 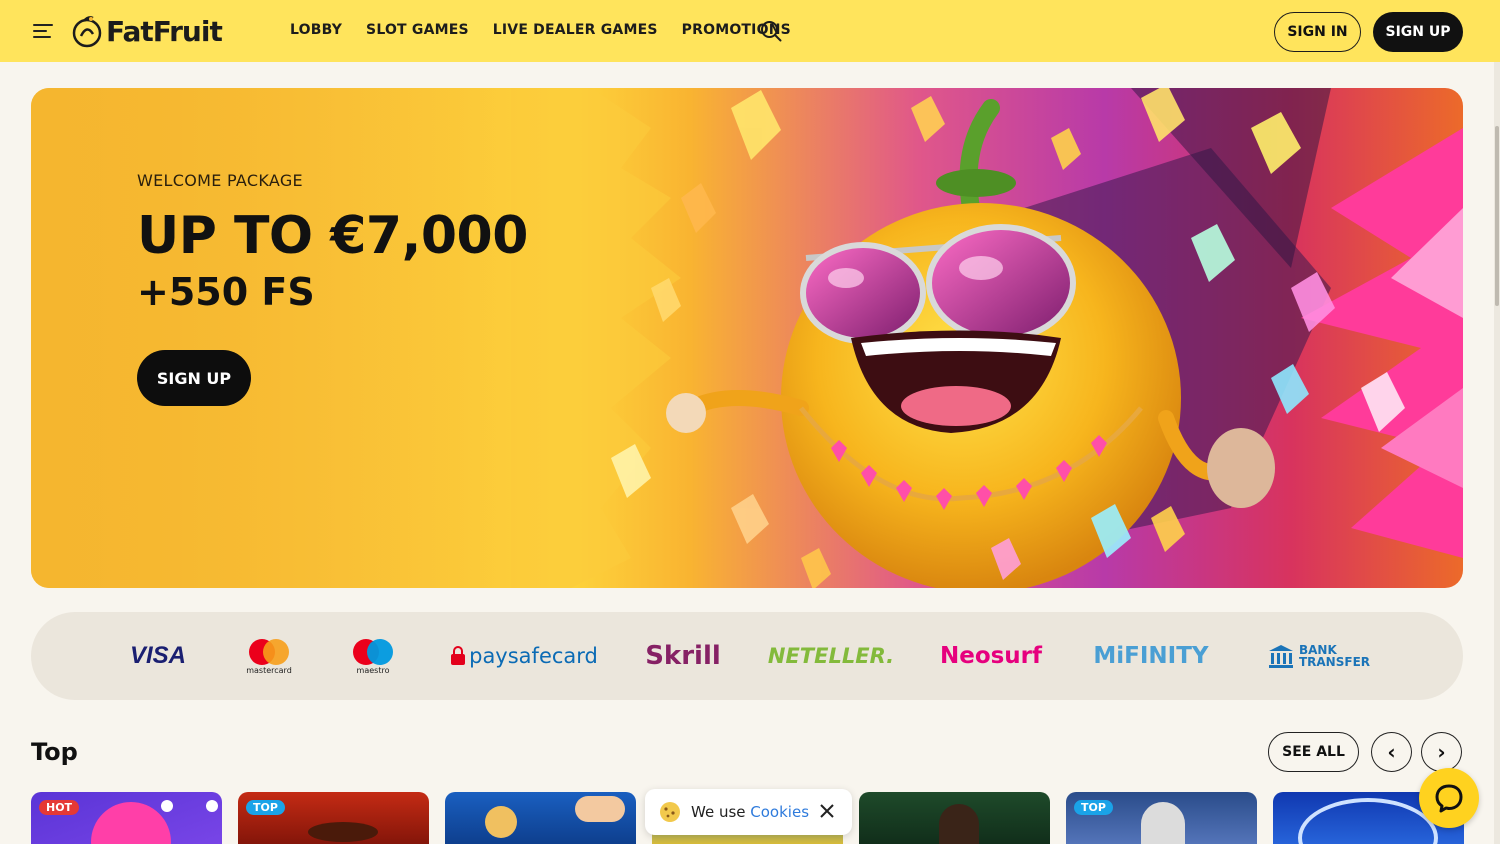 I want to click on neteller-logo-text: NETELLER., so click(x=831, y=656).